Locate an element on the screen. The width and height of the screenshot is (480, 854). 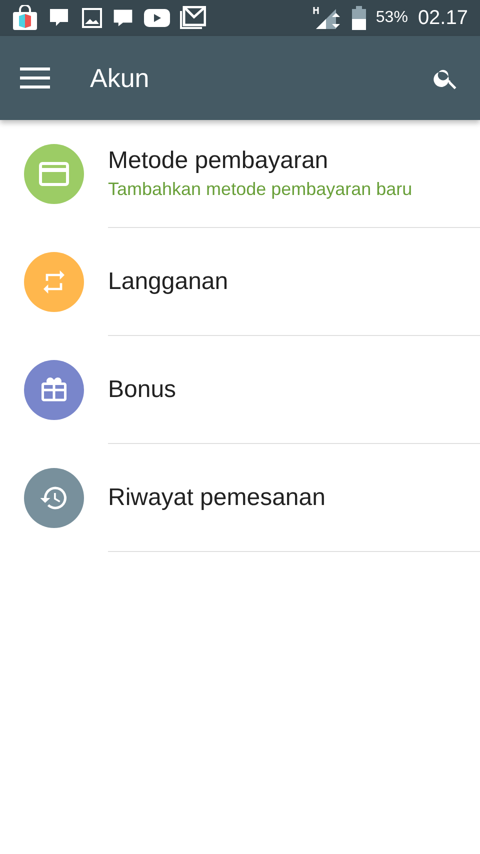
play-icon is located at coordinates (157, 18).